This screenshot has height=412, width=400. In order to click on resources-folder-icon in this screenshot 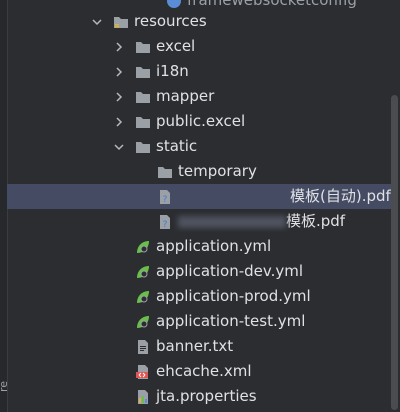, I will do `click(121, 22)`.